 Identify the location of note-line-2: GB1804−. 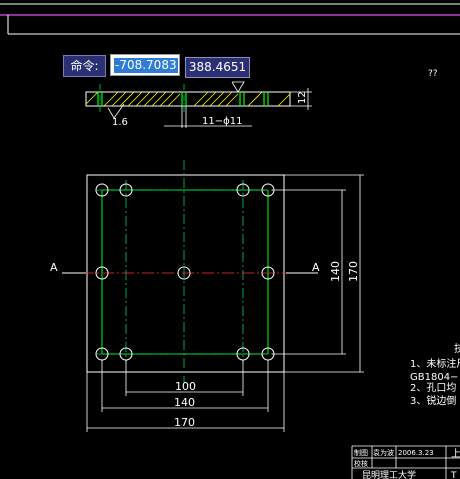
(434, 377).